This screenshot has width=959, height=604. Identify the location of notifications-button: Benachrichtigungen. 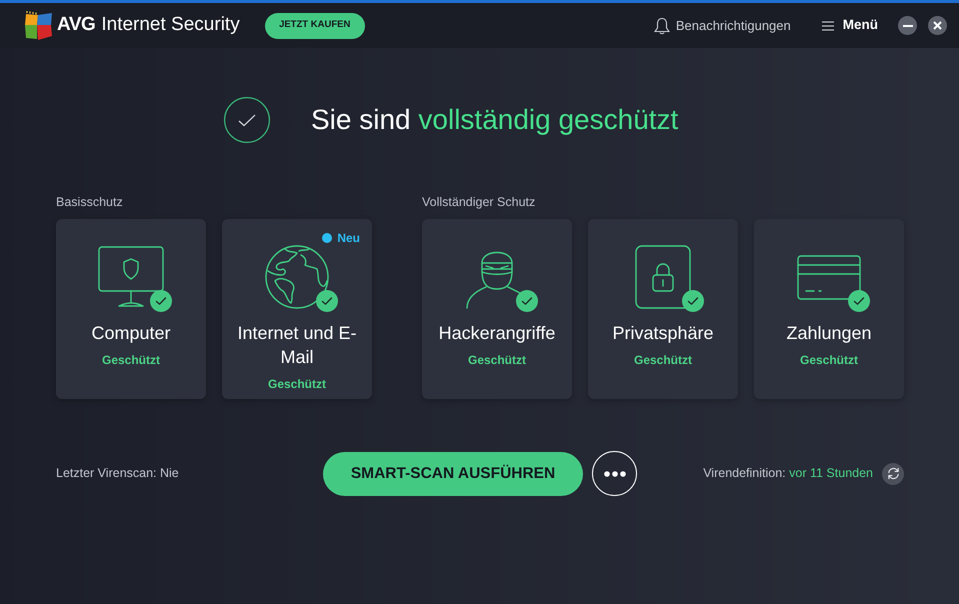
(722, 26).